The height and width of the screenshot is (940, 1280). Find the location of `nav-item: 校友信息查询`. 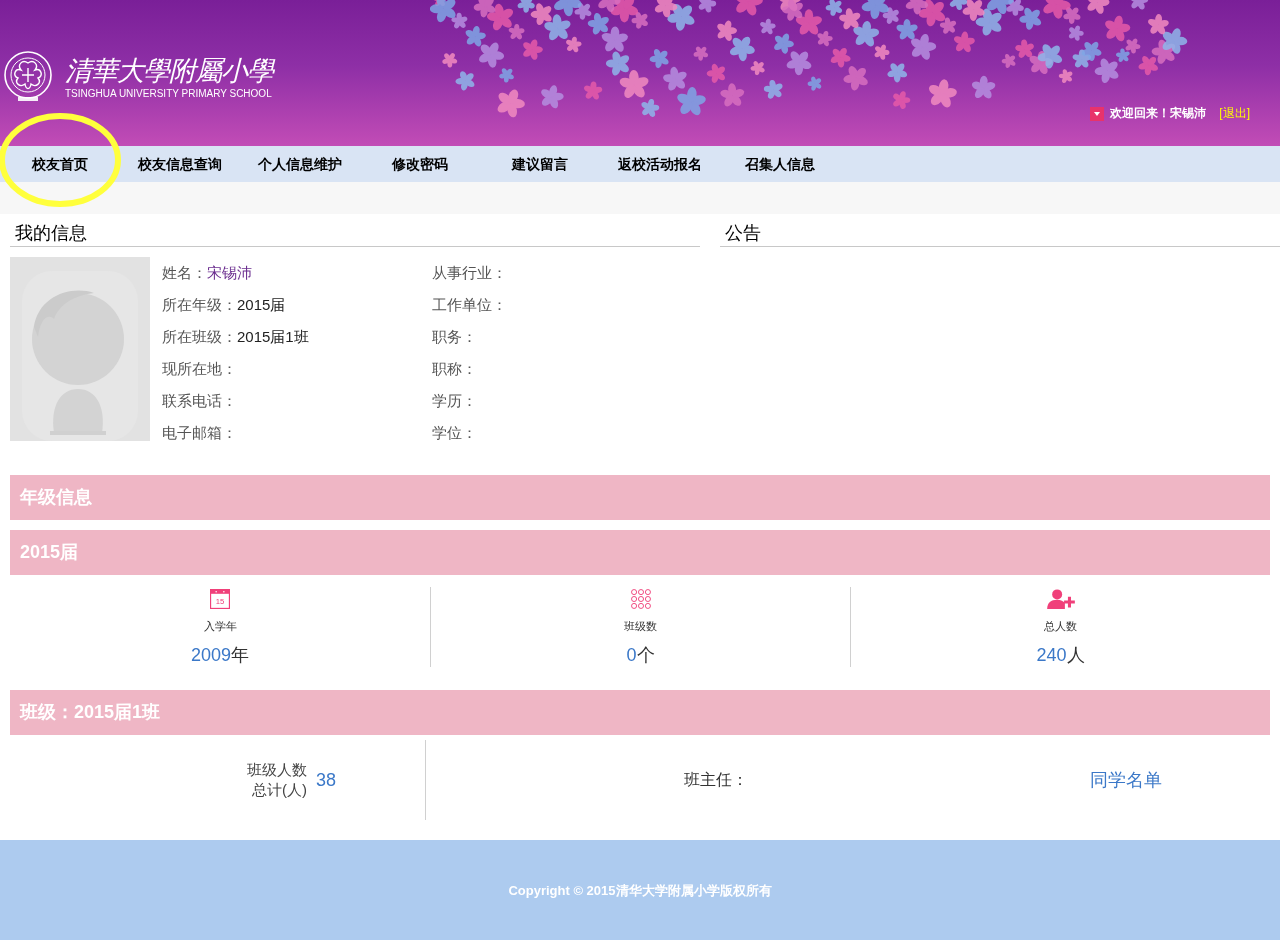

nav-item: 校友信息查询 is located at coordinates (180, 164).